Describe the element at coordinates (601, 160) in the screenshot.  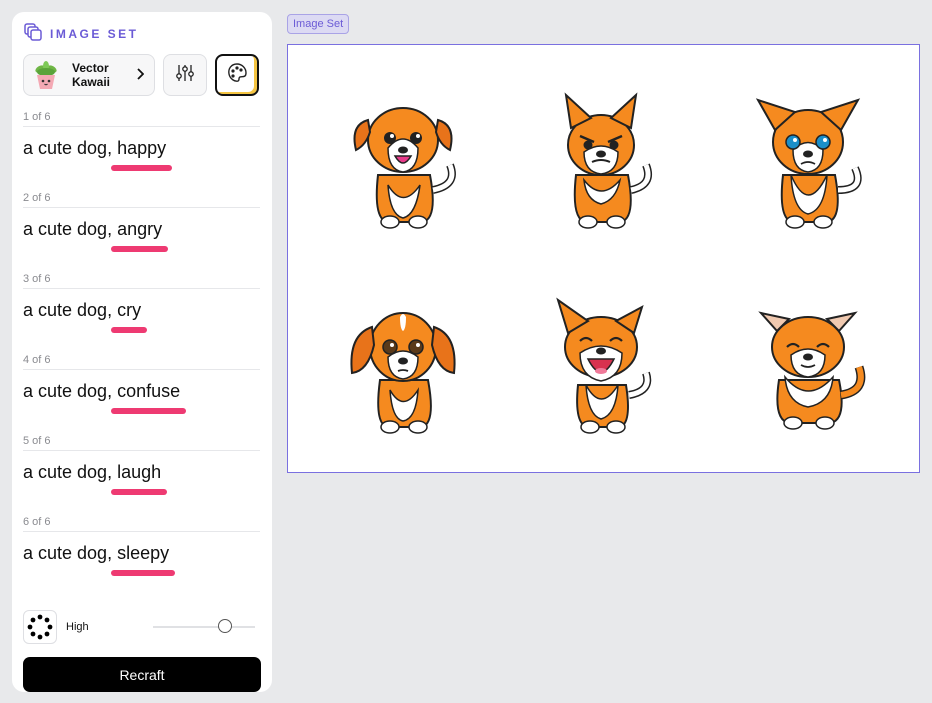
I see `dog-image-angry` at that location.